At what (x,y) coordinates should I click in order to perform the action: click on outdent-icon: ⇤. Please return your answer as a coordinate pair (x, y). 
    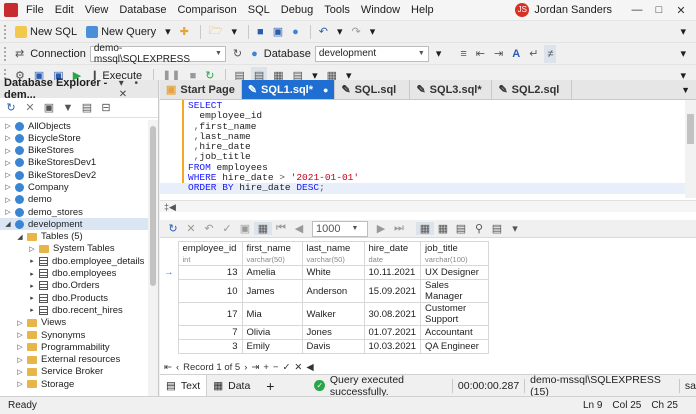
    Looking at the image, I should click on (480, 54).